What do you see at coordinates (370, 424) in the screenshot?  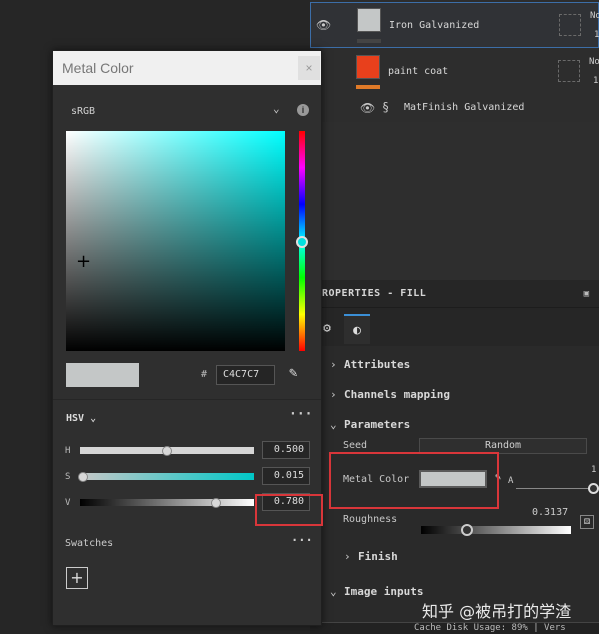 I see `section-parameters: ⌄ Parameters` at bounding box center [370, 424].